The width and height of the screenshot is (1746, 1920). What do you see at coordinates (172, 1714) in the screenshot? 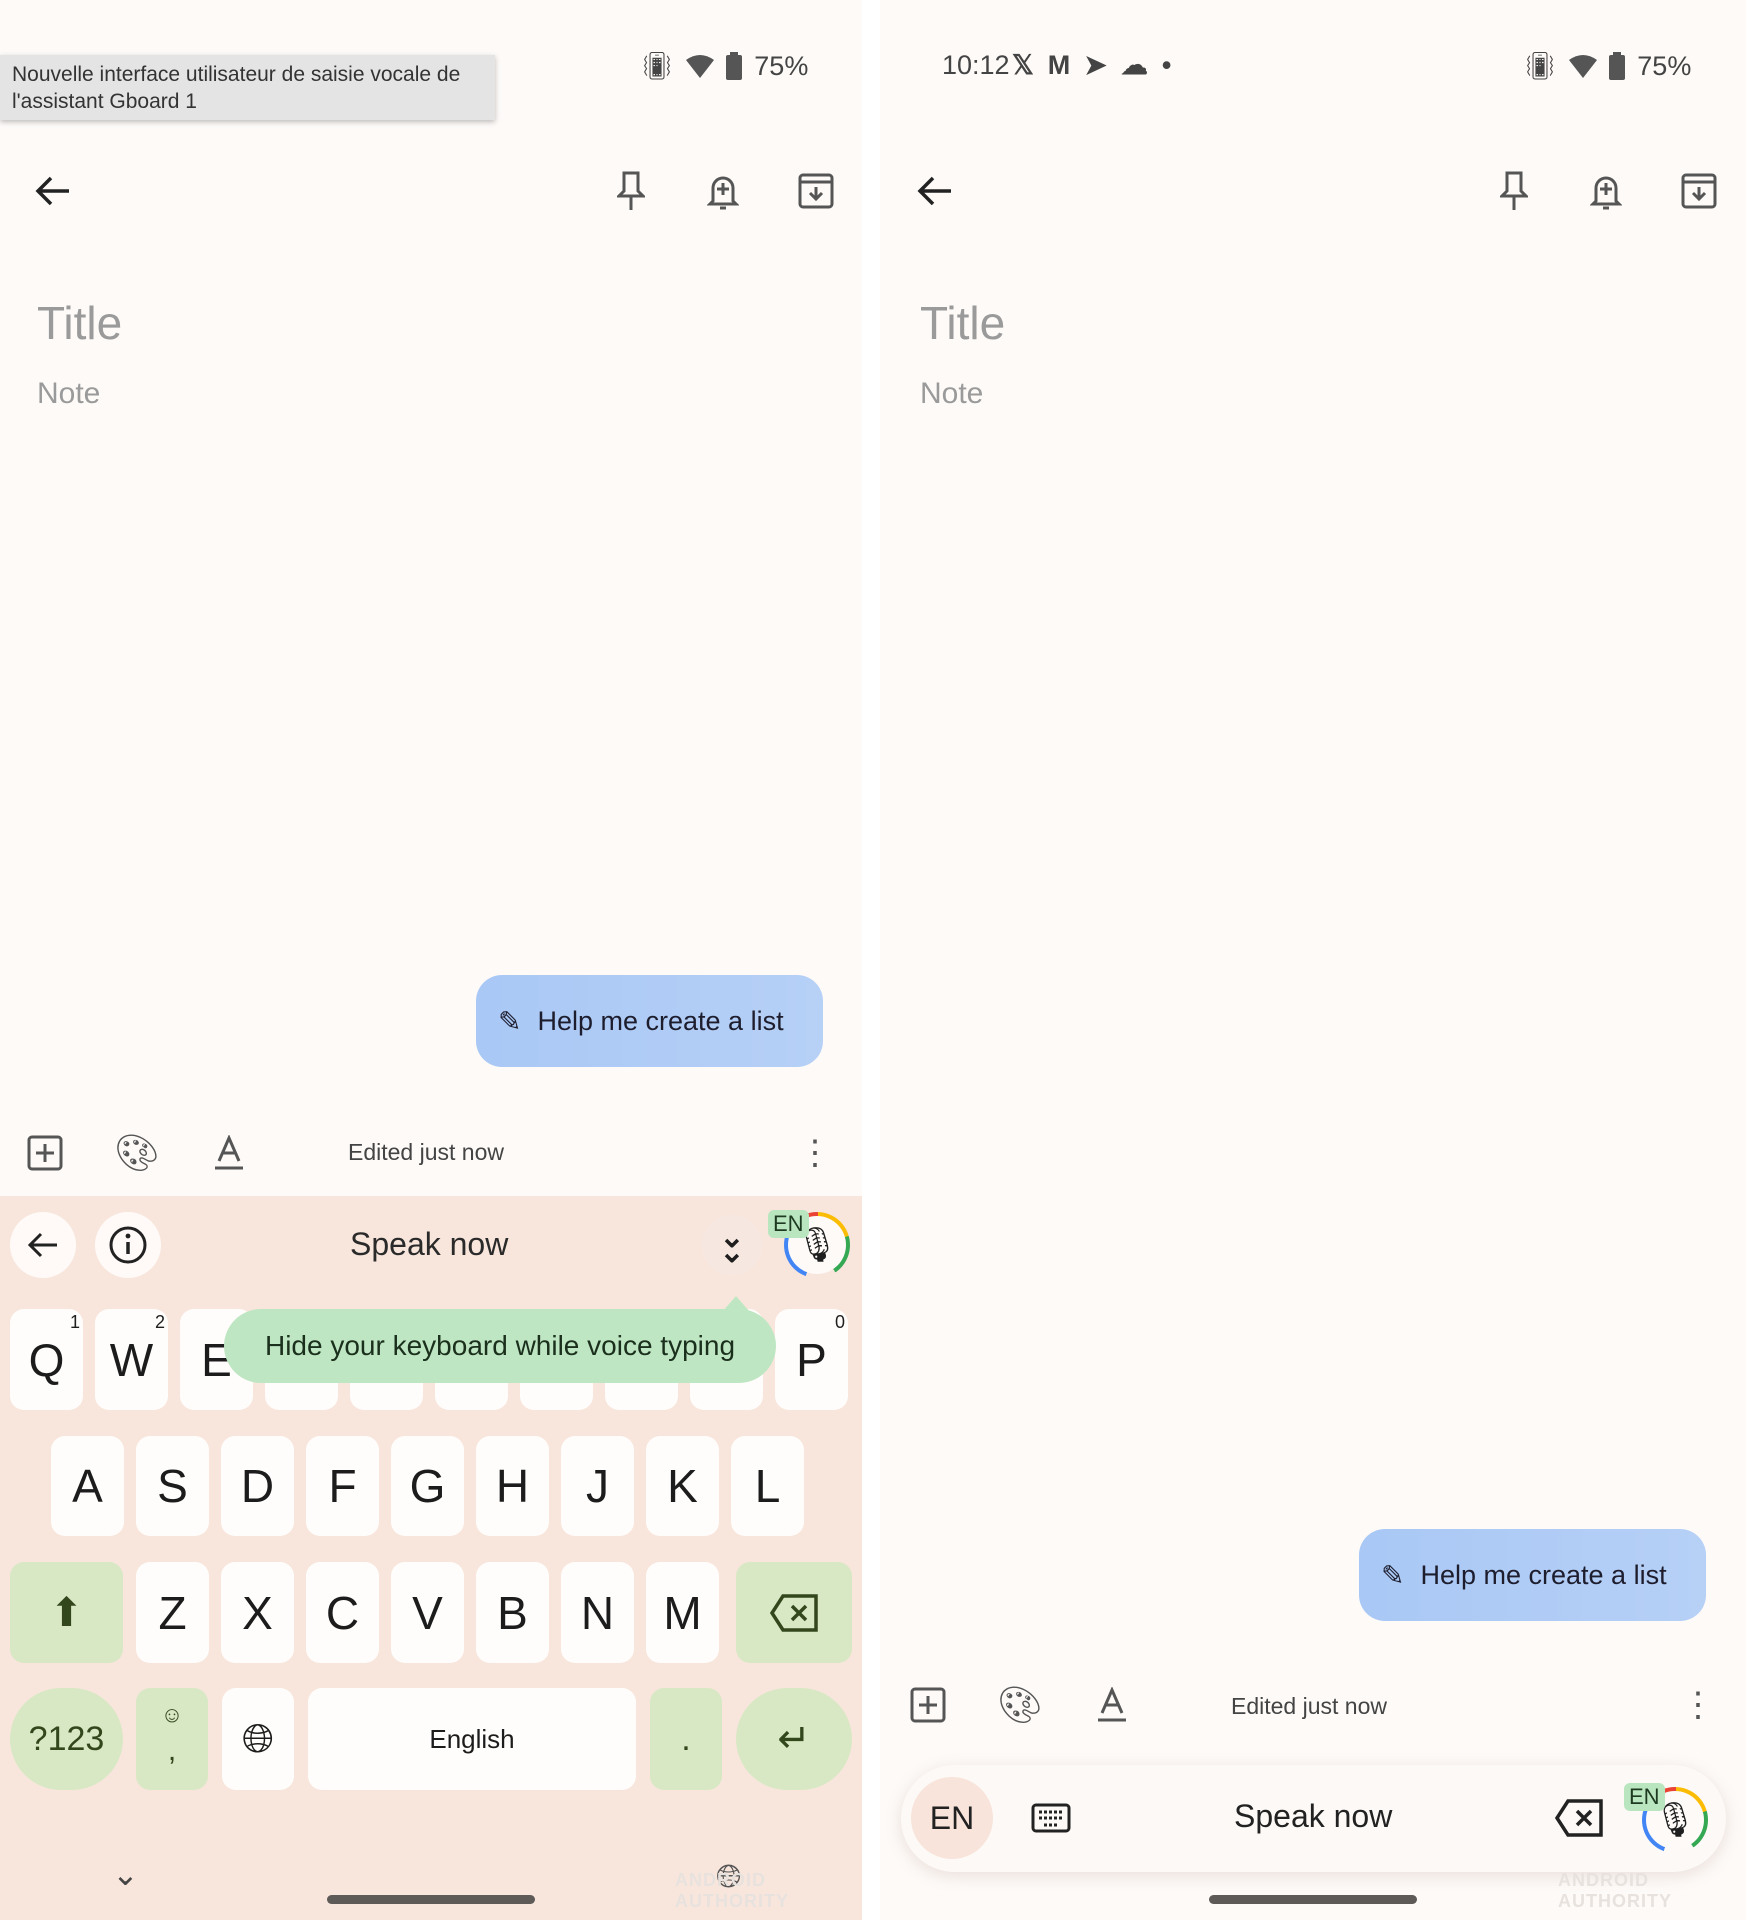
I see `emoji-icon: ☺` at bounding box center [172, 1714].